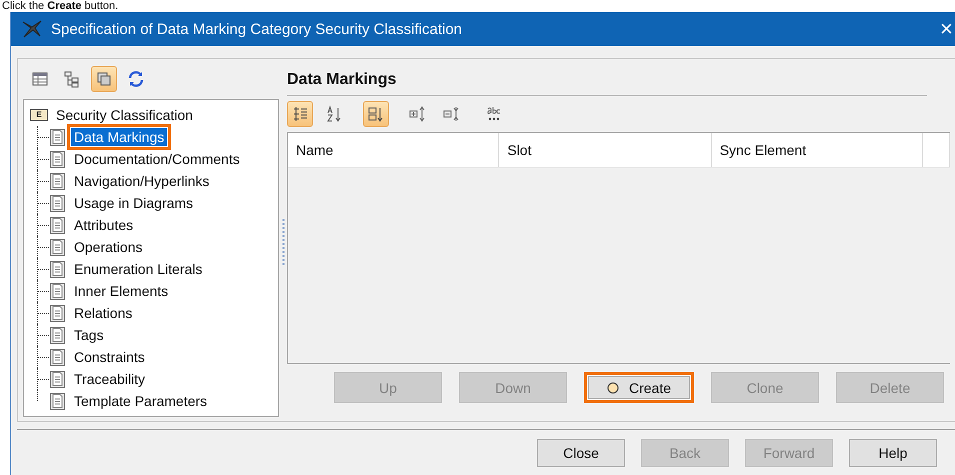 Image resolution: width=955 pixels, height=475 pixels. I want to click on tree-item: Relations, so click(103, 313).